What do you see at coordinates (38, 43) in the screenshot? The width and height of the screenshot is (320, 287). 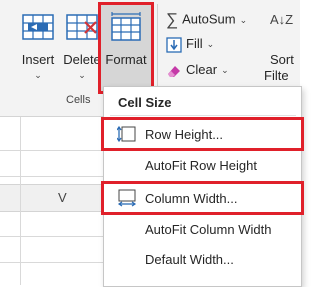 I see `insert-button: Insert ⌄` at bounding box center [38, 43].